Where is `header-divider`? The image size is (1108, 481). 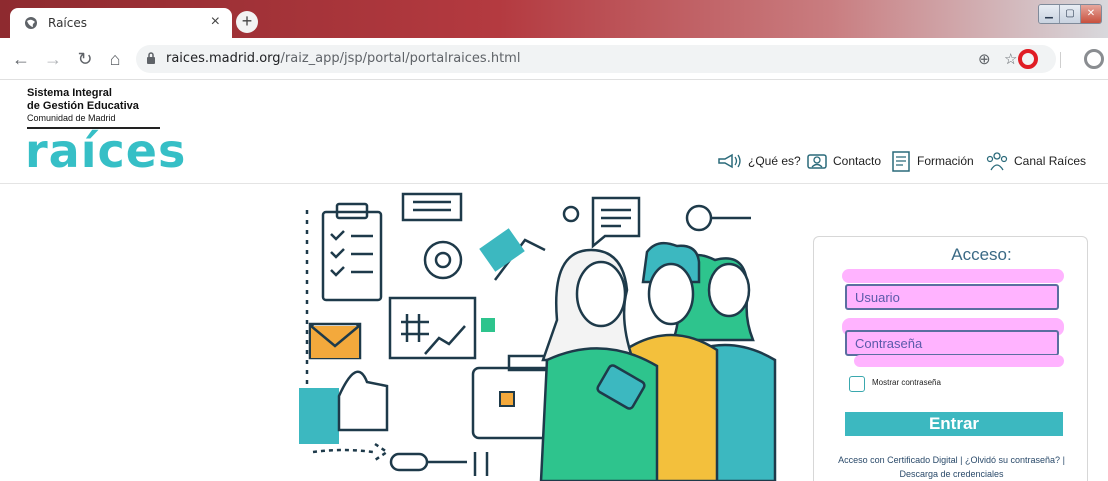
header-divider is located at coordinates (554, 183).